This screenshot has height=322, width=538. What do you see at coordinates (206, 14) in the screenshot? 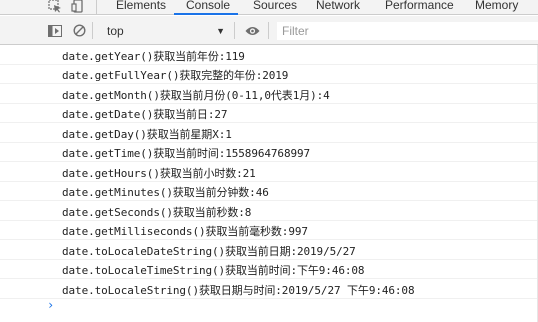
I see `active-tab-indicator` at bounding box center [206, 14].